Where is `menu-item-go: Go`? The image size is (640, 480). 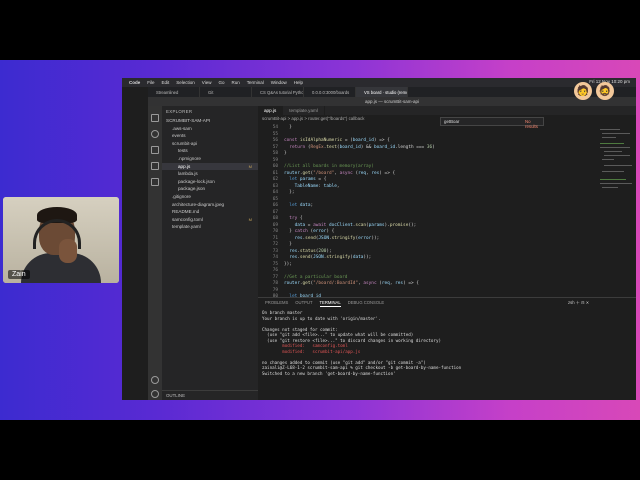
menu-item-go: Go is located at coordinates (221, 82).